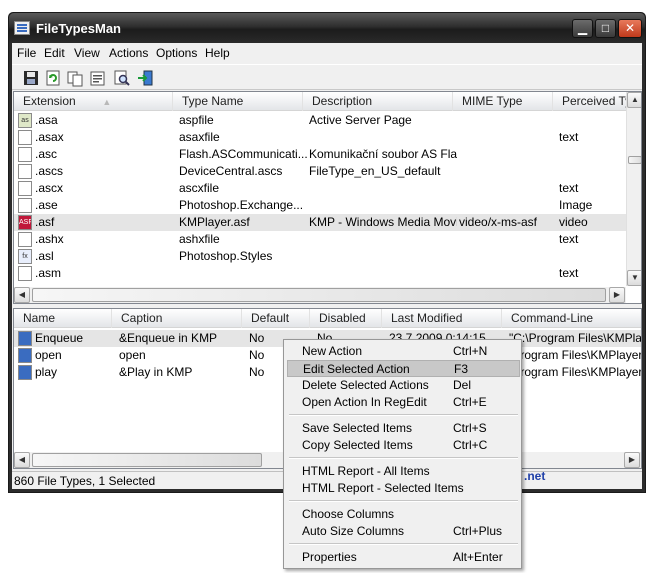 The image size is (653, 573). What do you see at coordinates (276, 318) in the screenshot?
I see `col-default: Default` at bounding box center [276, 318].